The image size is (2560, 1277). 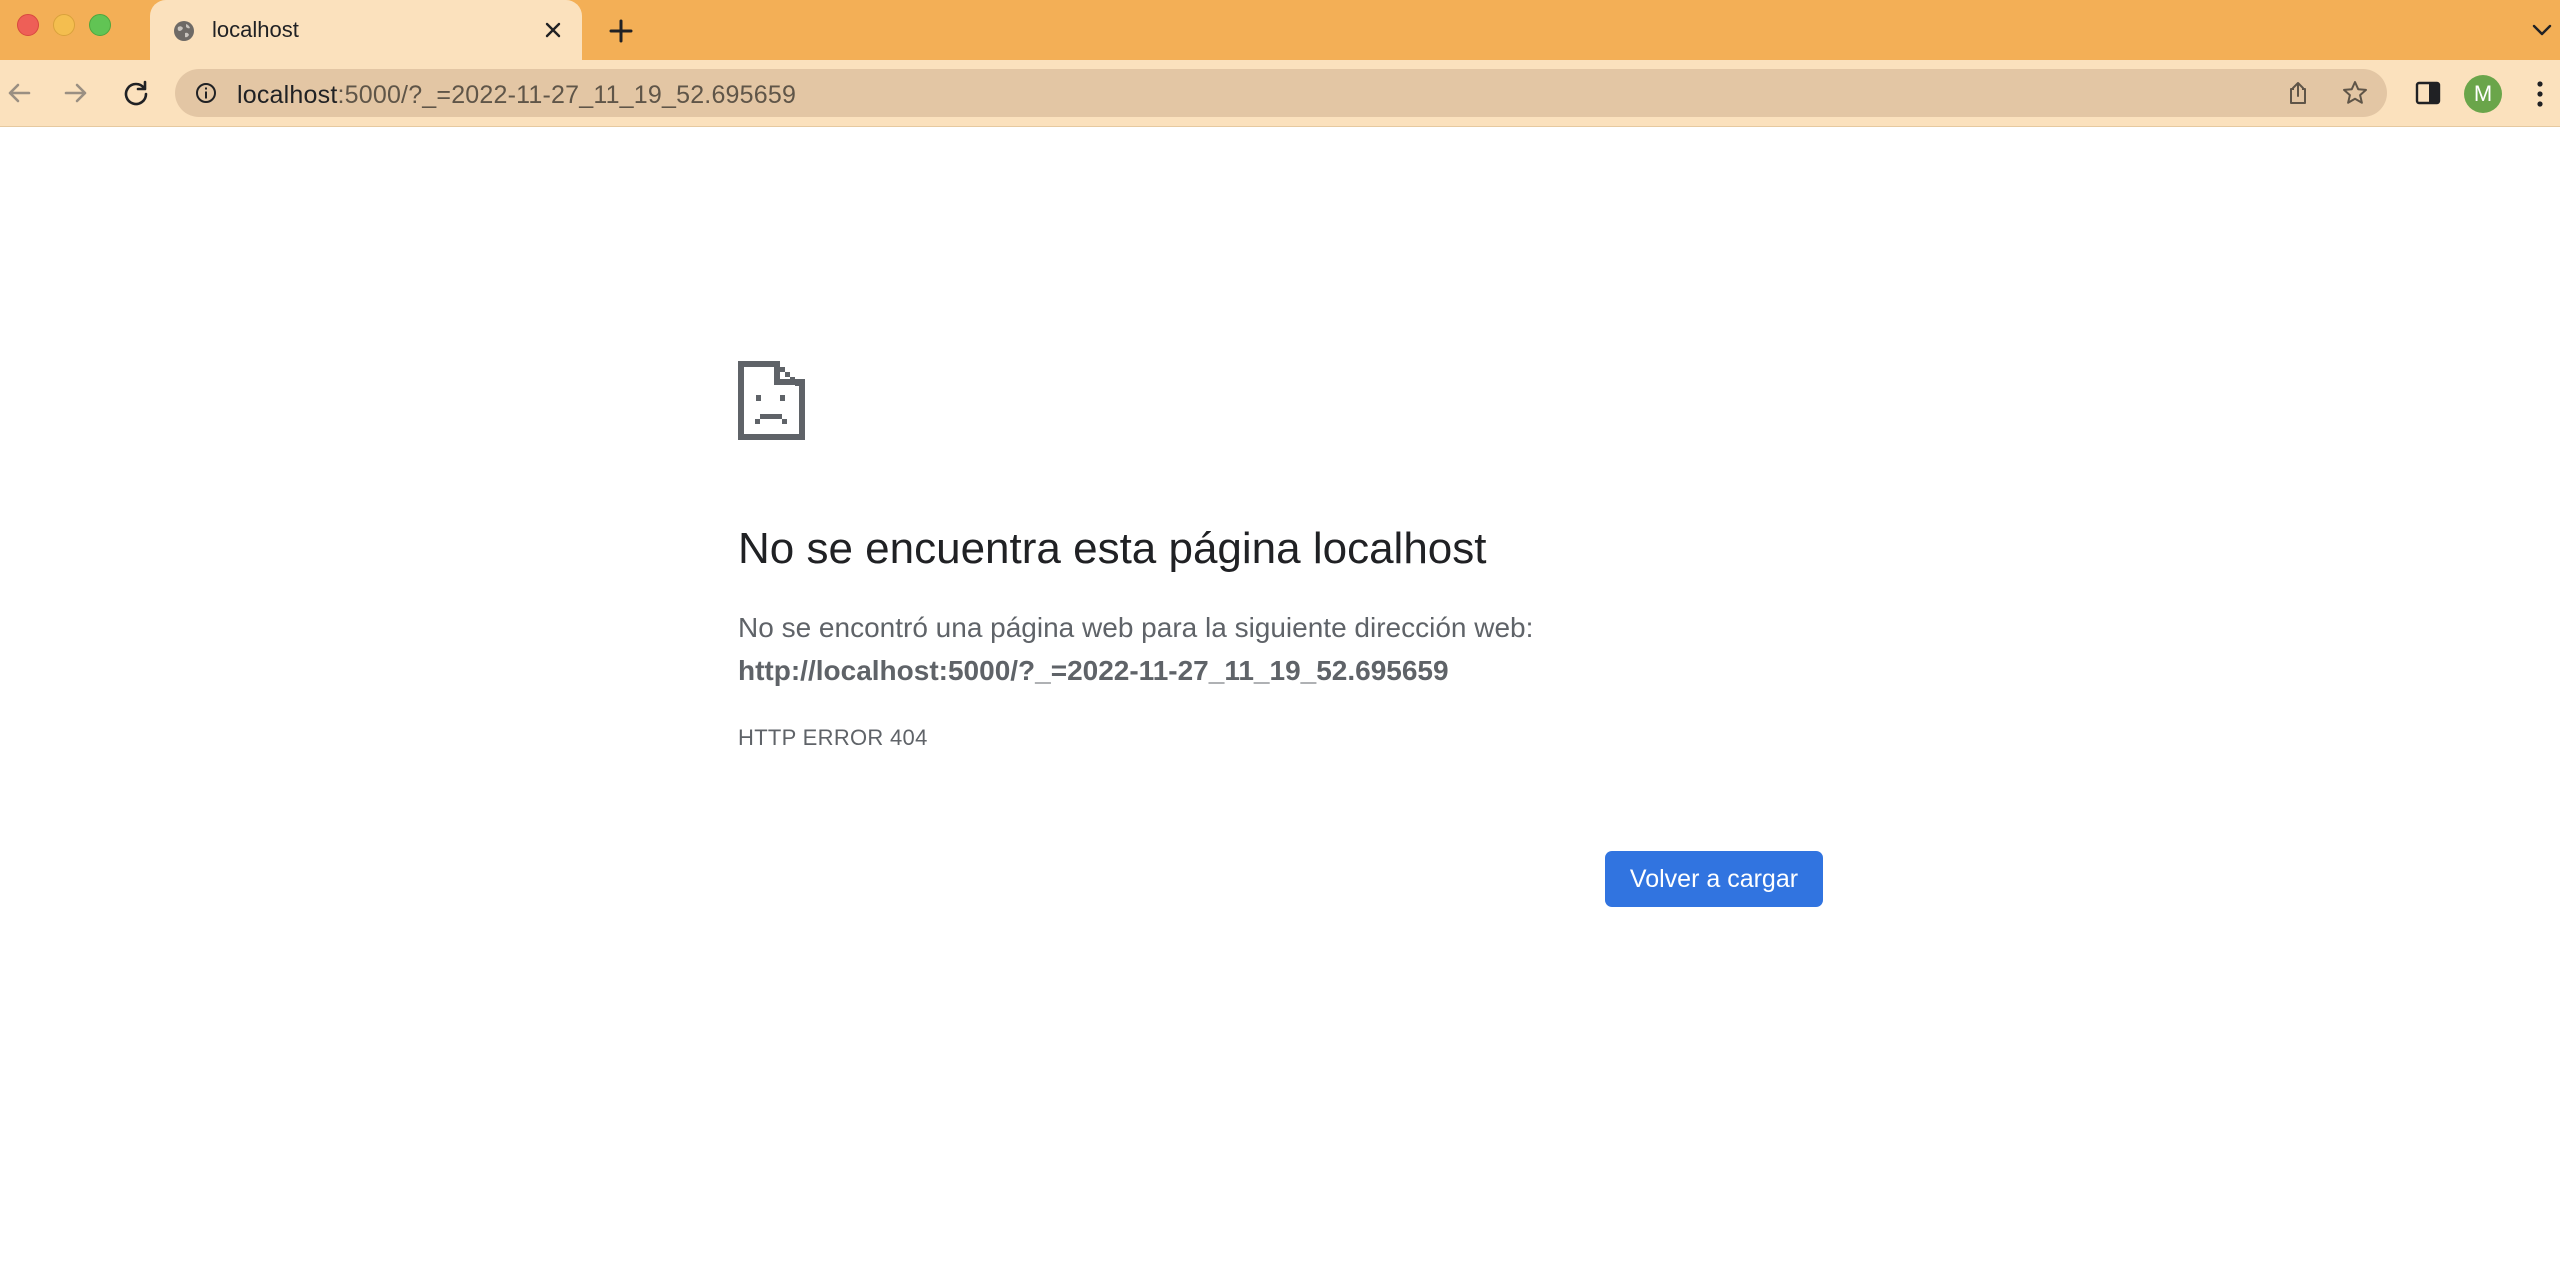 I want to click on window-close-button, so click(x=28, y=25).